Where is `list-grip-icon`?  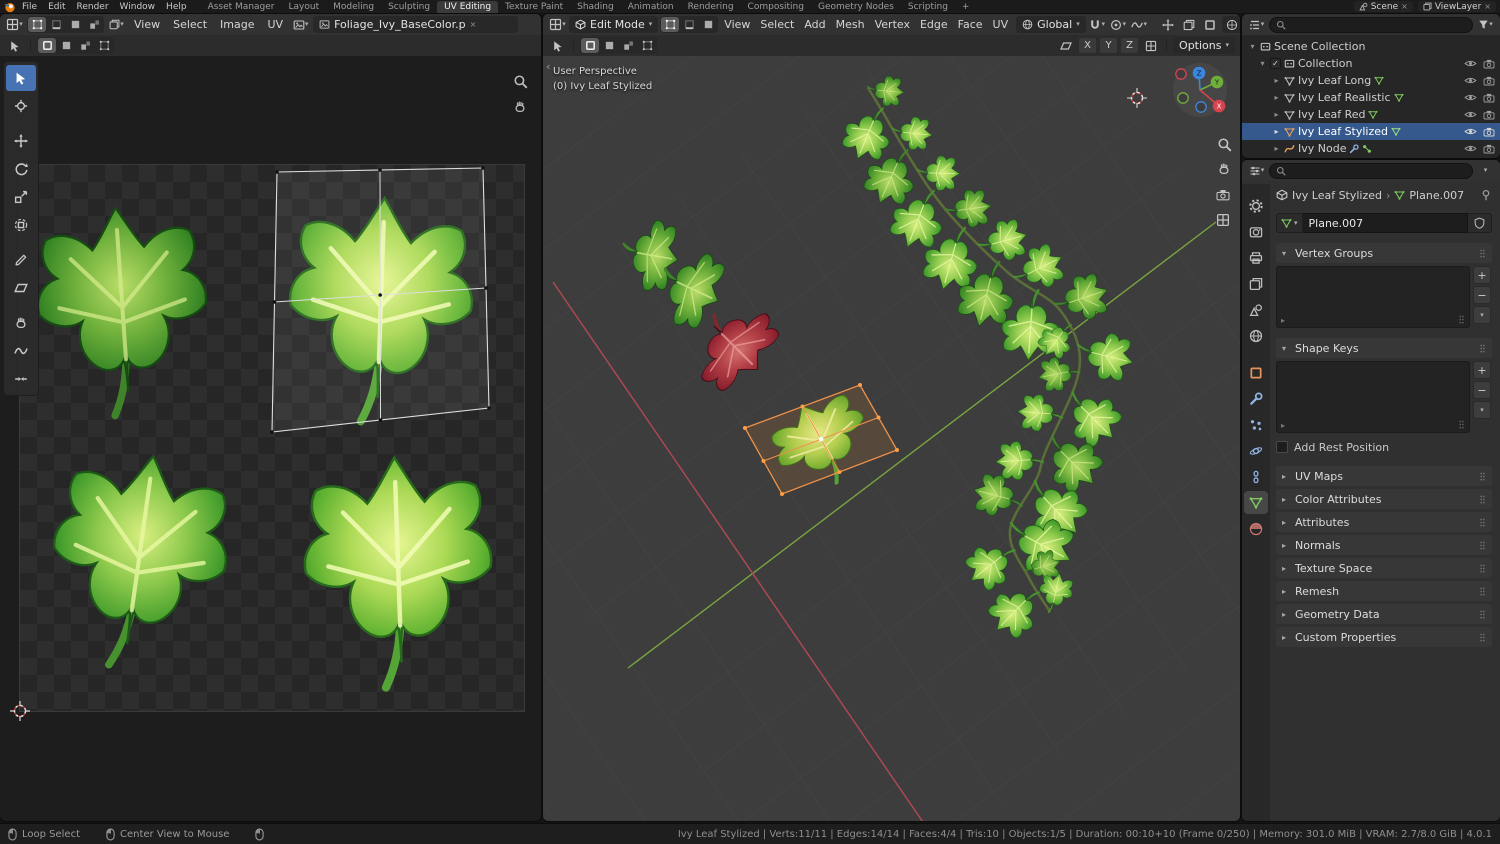 list-grip-icon is located at coordinates (1461, 424).